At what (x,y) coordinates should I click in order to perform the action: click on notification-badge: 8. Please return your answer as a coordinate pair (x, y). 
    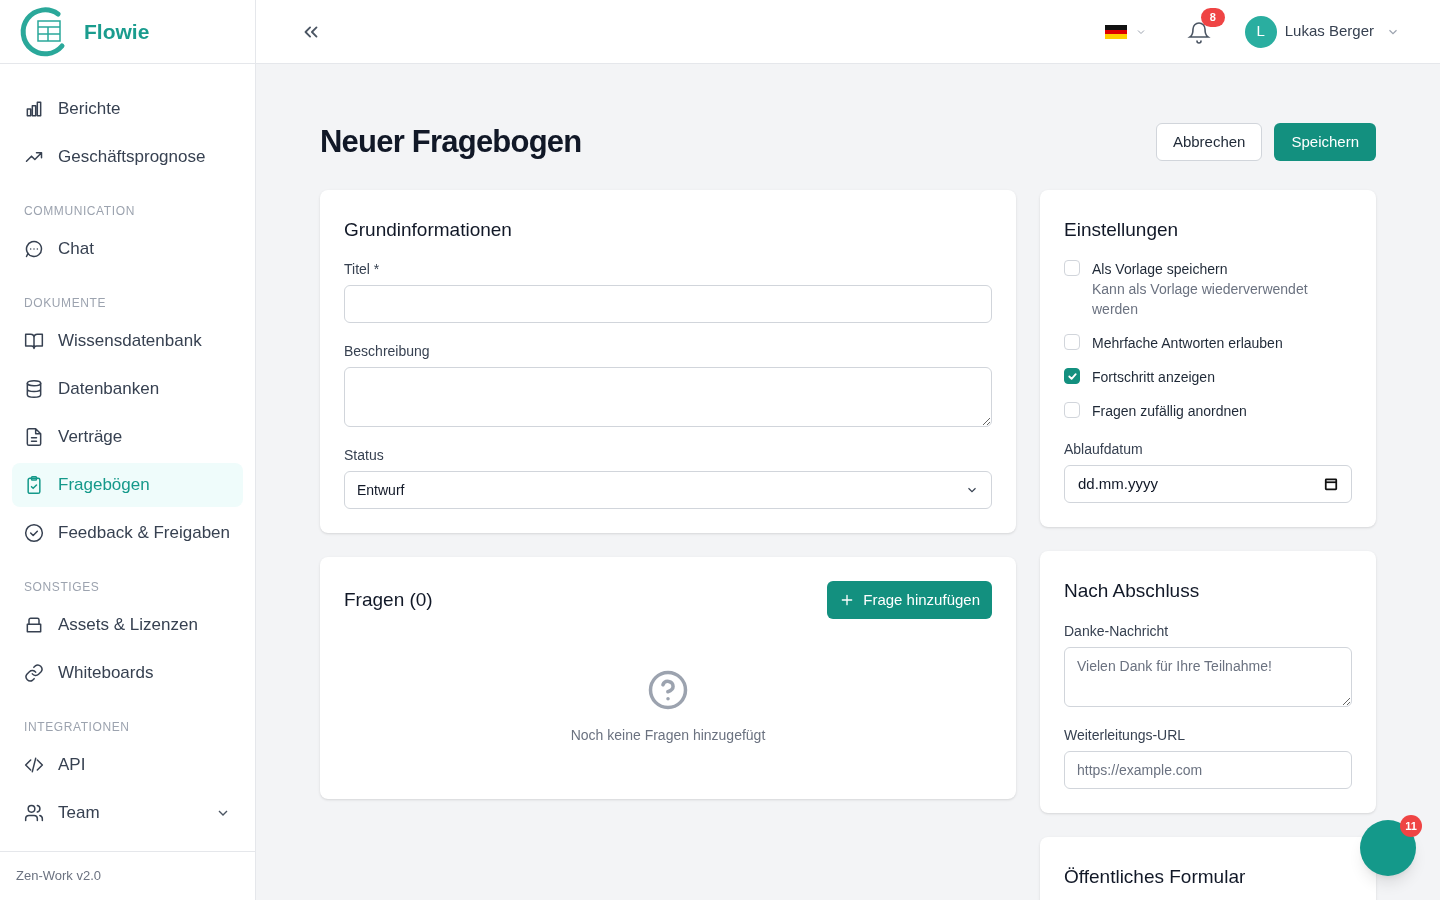
    Looking at the image, I should click on (1212, 17).